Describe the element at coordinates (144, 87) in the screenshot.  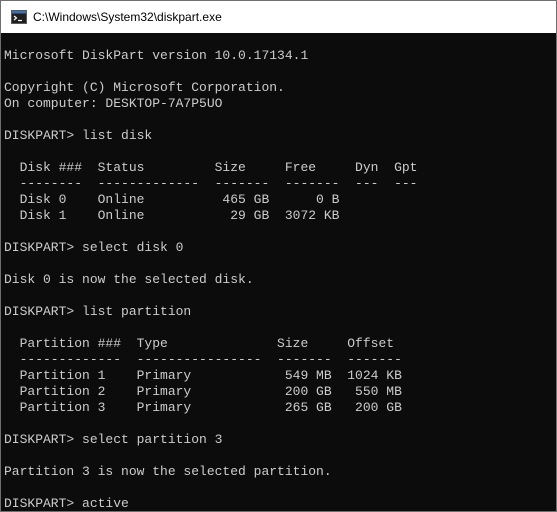
I see `console-line: Copyright (C) Microsoft Corporation.` at that location.